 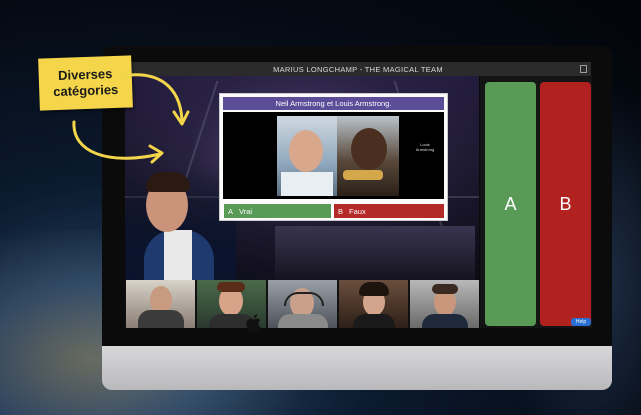 What do you see at coordinates (168, 182) in the screenshot?
I see `presenter-hair` at bounding box center [168, 182].